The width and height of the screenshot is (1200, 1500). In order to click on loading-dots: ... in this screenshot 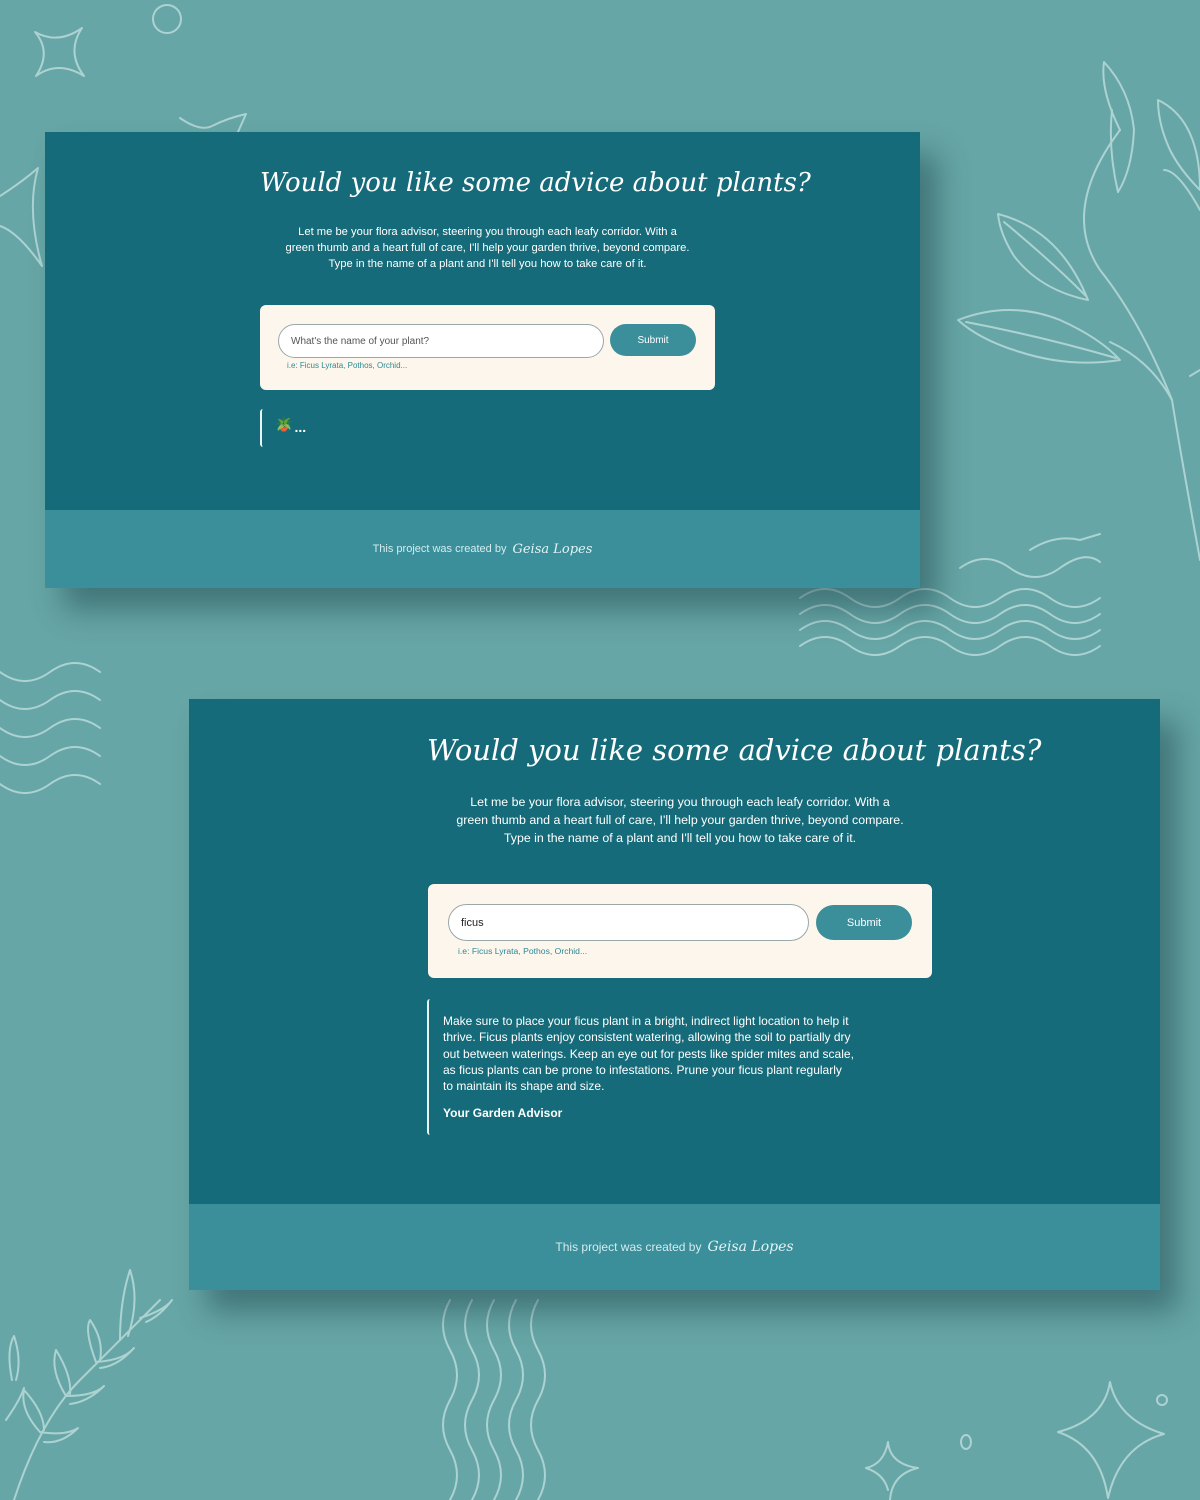, I will do `click(300, 427)`.